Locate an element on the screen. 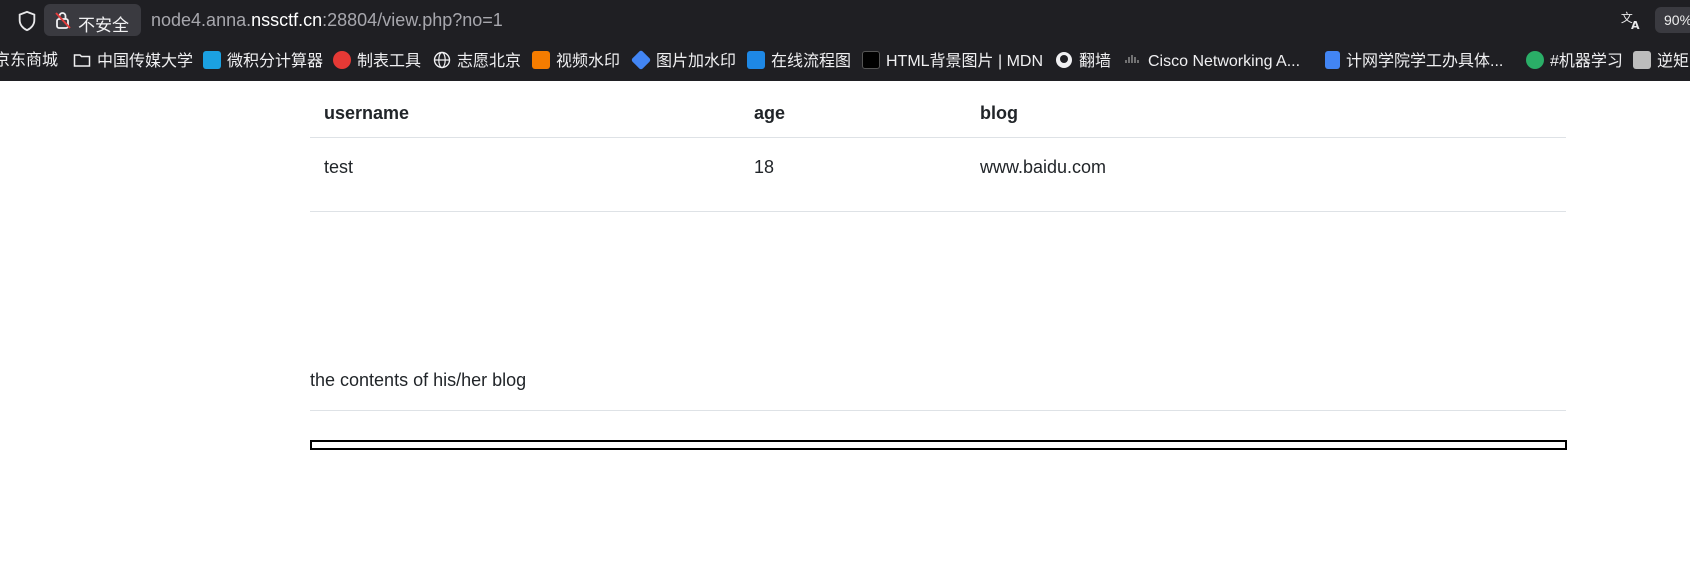 The width and height of the screenshot is (1690, 568). bookmark-inverse-matrix: 逆矩 is located at coordinates (1661, 61).